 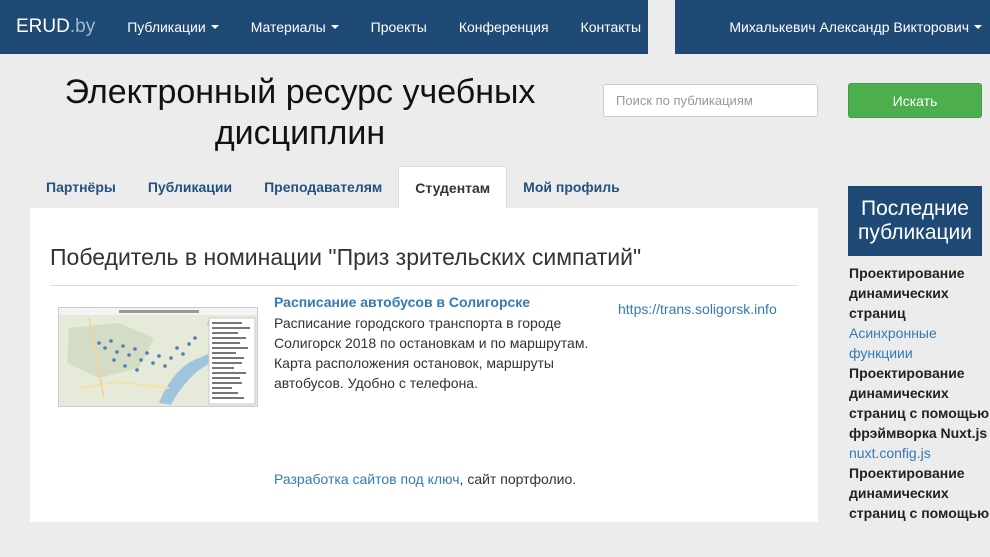 I want to click on search-button: Искать, so click(x=915, y=100).